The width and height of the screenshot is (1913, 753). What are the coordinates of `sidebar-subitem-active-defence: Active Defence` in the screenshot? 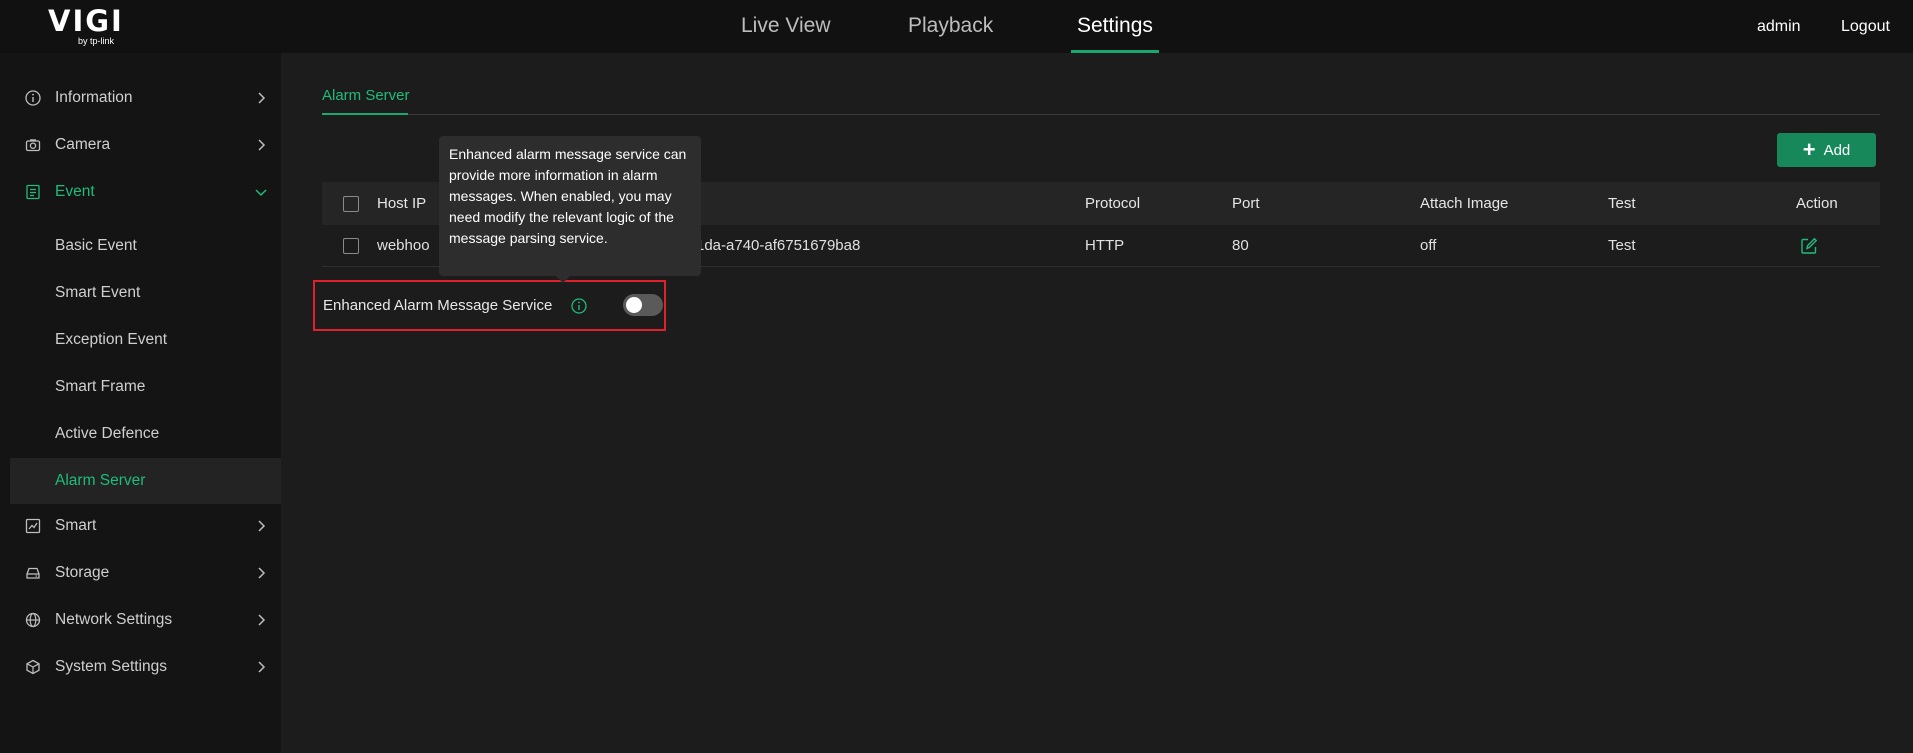 It's located at (145, 434).